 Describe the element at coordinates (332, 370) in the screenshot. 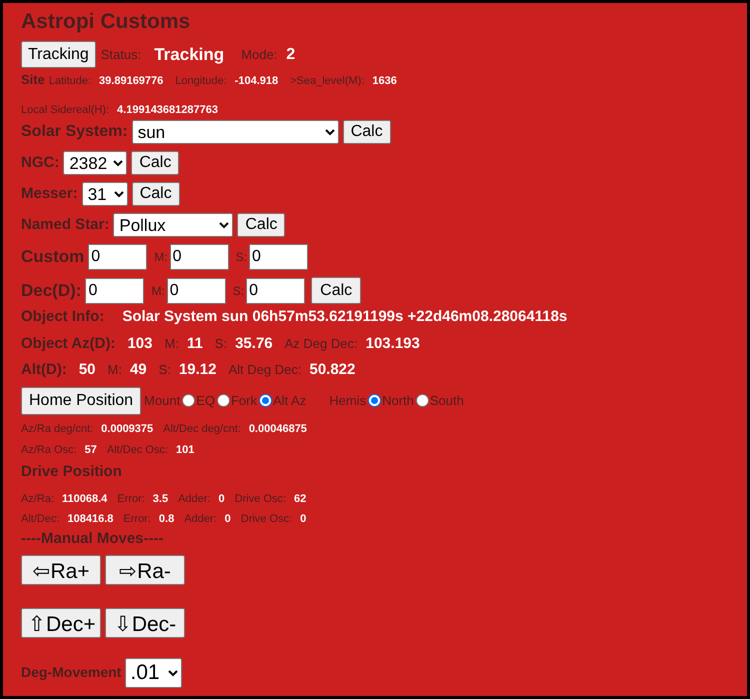

I see `field-value: 50.822` at that location.